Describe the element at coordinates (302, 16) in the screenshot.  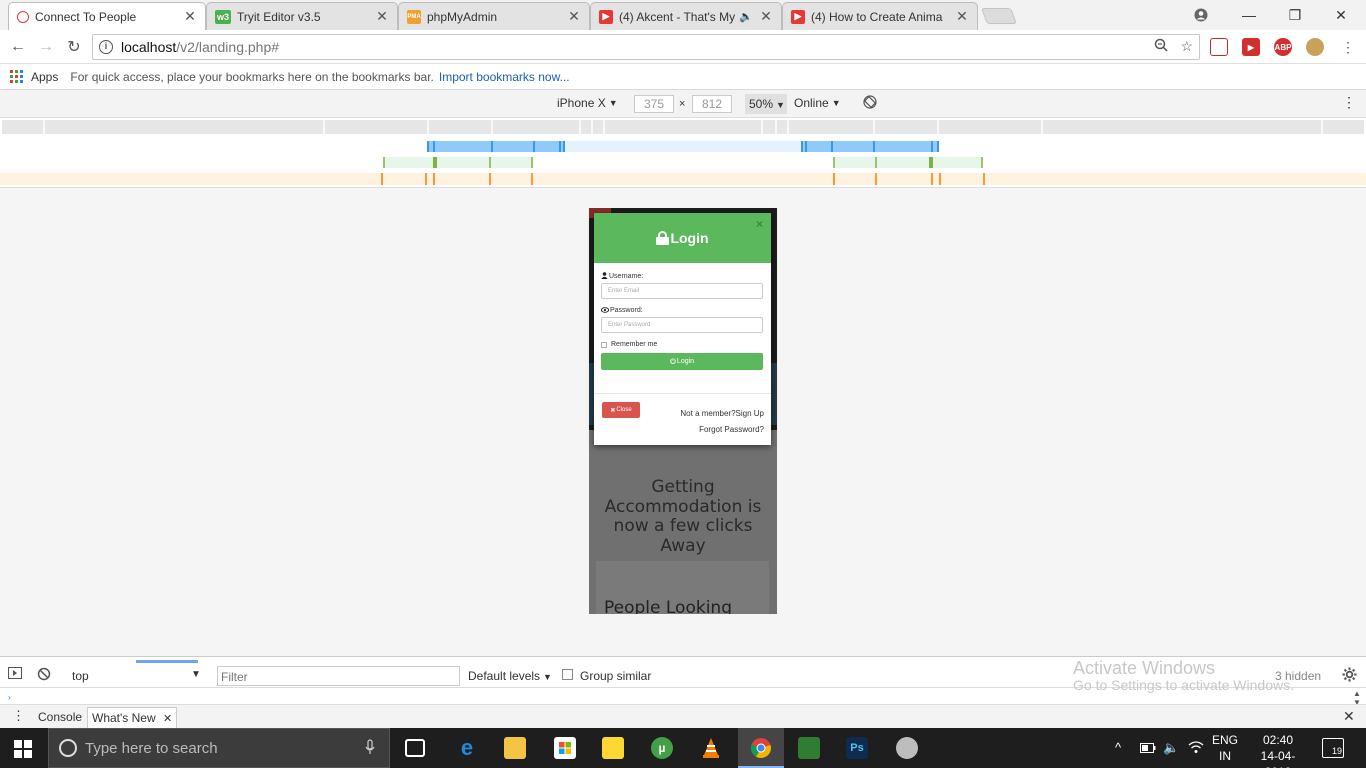
I see `tab-tryit-editor: w3 Tryit Editor v3.5 ✕` at that location.